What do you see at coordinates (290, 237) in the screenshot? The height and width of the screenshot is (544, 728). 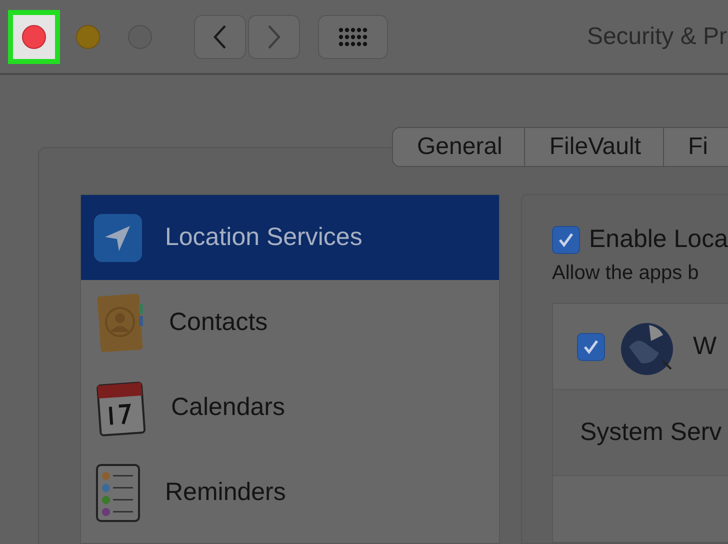 I see `sidebar-item: Location Services` at bounding box center [290, 237].